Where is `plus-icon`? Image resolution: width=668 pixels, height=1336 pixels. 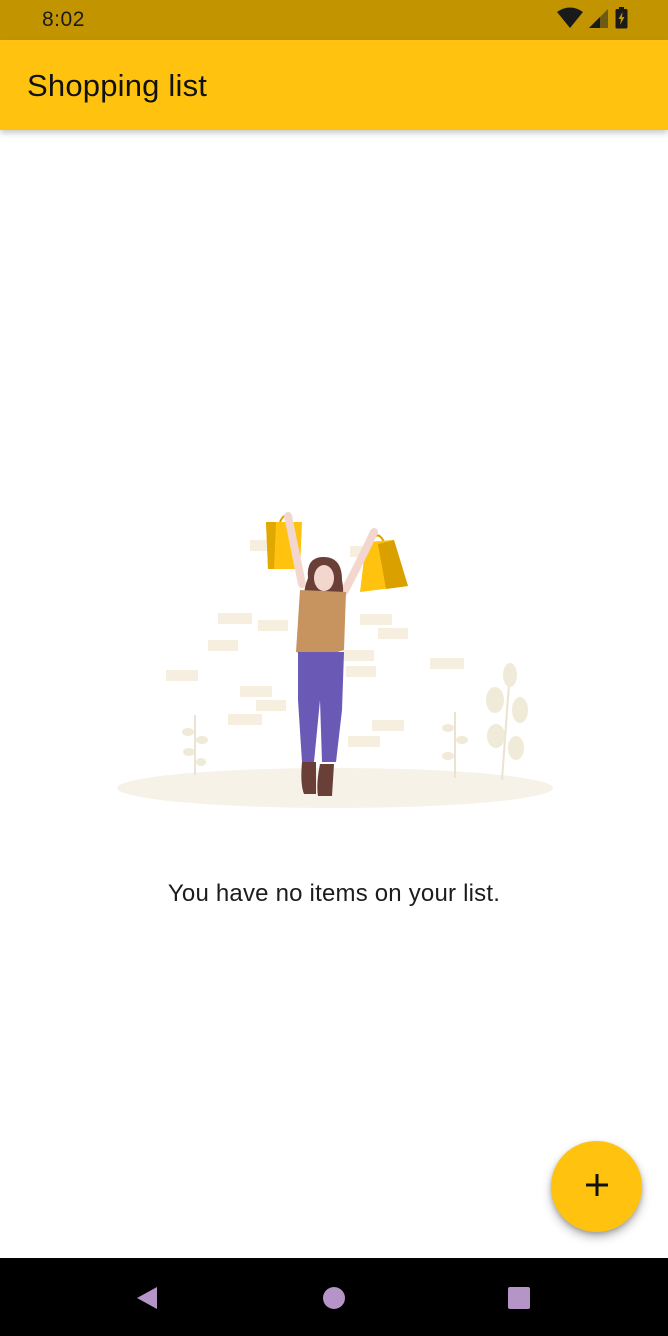 plus-icon is located at coordinates (597, 1186).